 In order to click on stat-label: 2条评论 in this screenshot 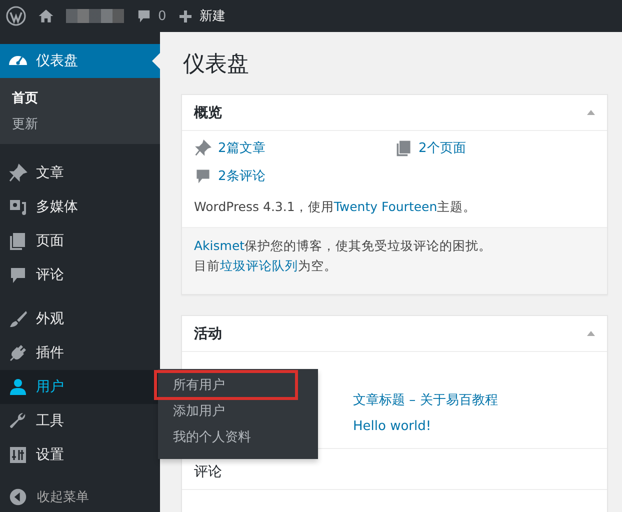, I will do `click(242, 176)`.